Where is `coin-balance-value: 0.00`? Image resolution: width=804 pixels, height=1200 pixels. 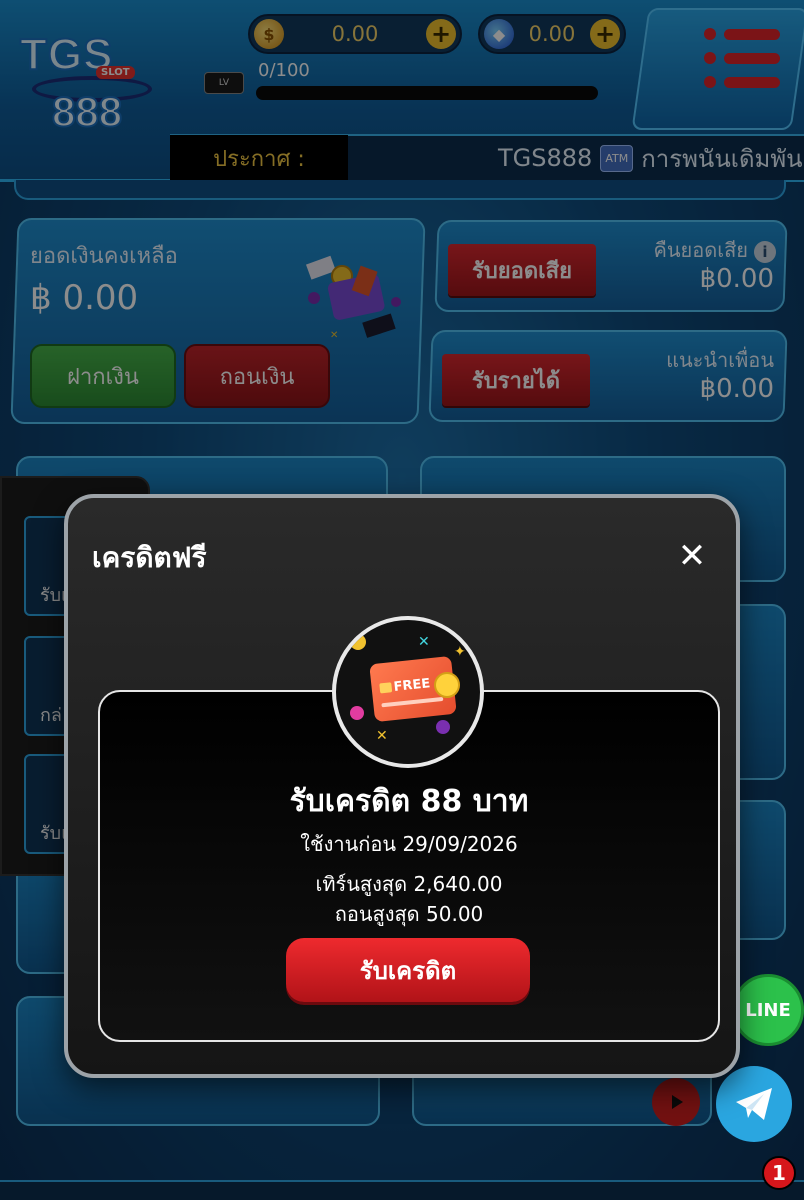
coin-balance-value: 0.00 is located at coordinates (355, 34).